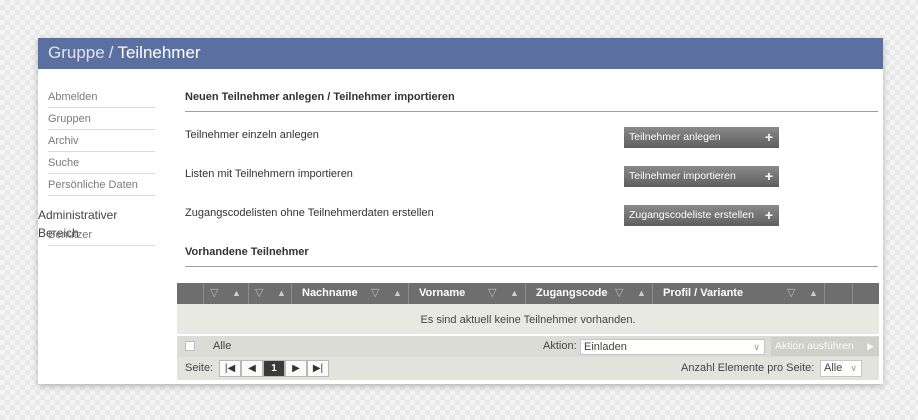  I want to click on import-participants-button: Teilnehmer importieren +, so click(701, 176).